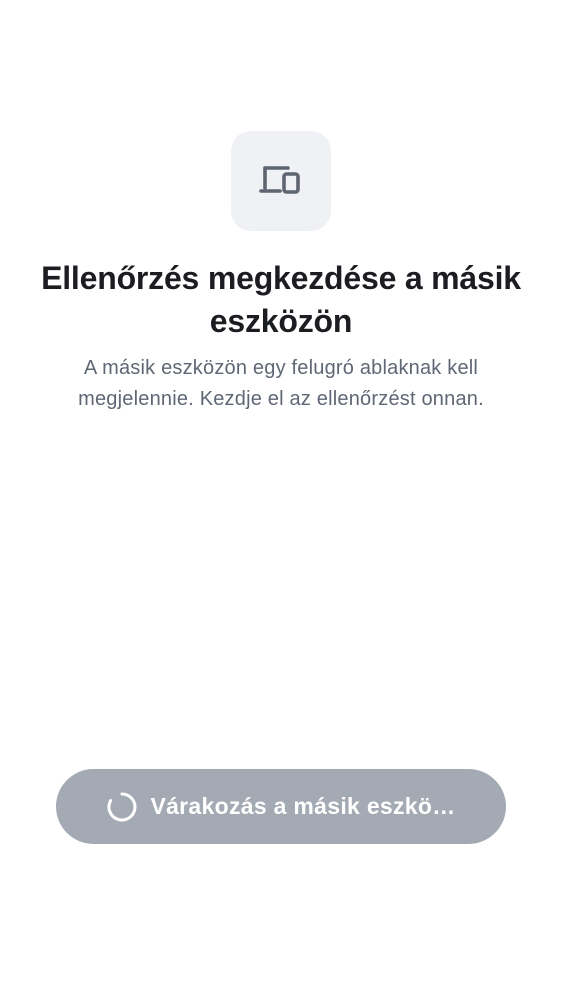 The image size is (562, 1000). Describe the element at coordinates (281, 299) in the screenshot. I see `page-title: Ellenőrzés megkezdése a másik eszközön` at that location.